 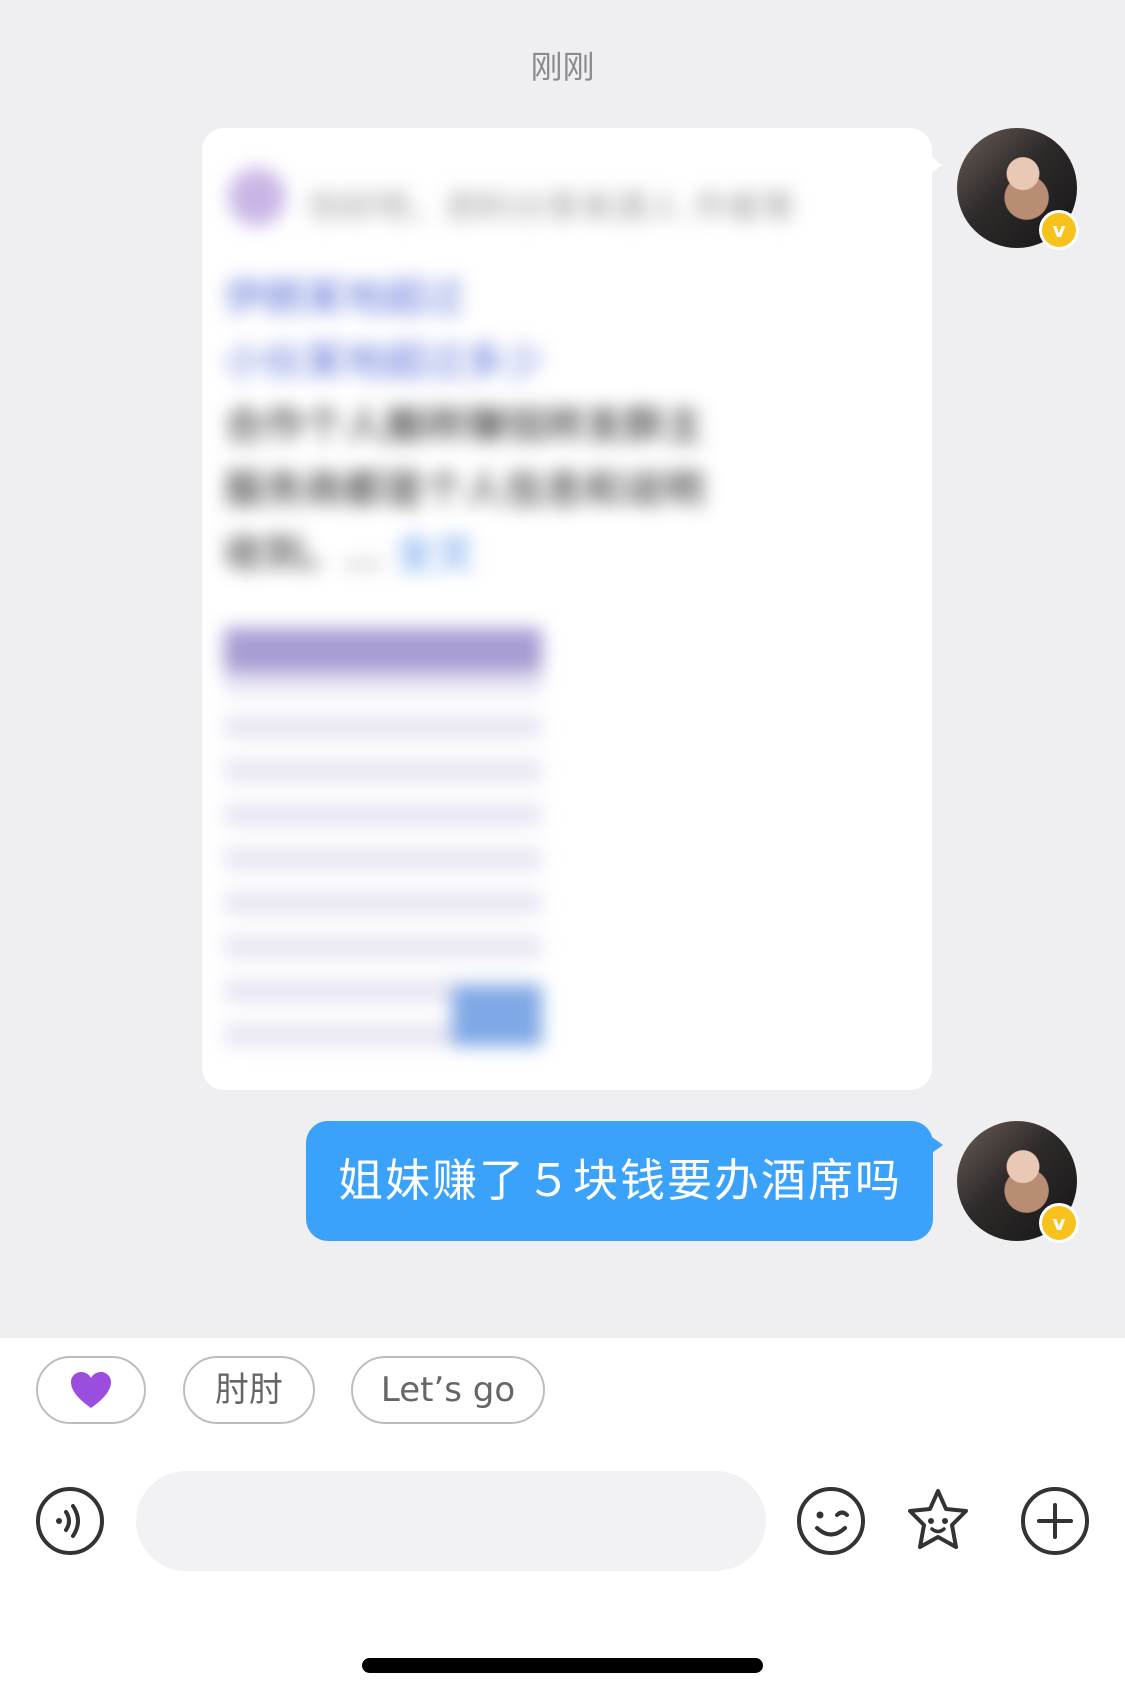 I want to click on message-text: 姐妹赚了５块钱要办酒席吗, so click(x=620, y=1180).